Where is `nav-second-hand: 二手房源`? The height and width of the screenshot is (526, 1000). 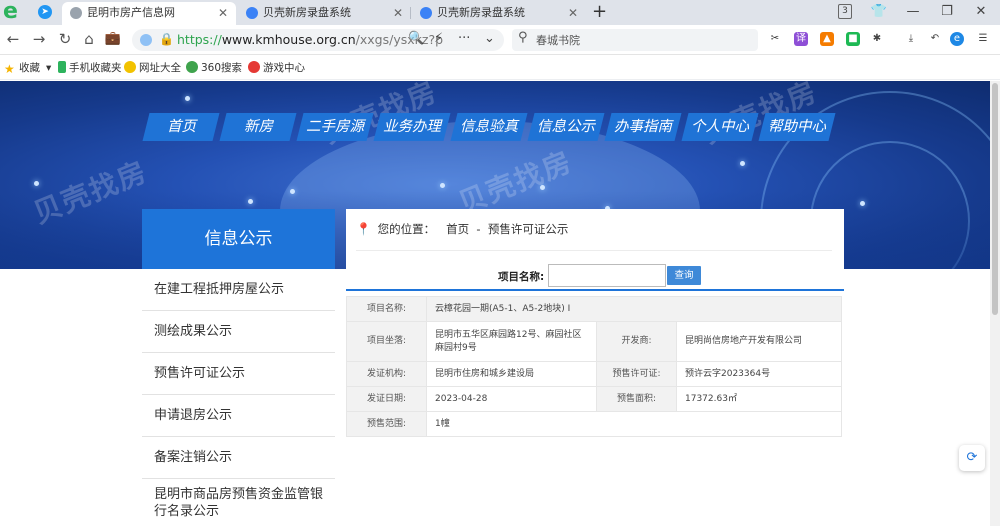
nav-second-hand: 二手房源 is located at coordinates (335, 127).